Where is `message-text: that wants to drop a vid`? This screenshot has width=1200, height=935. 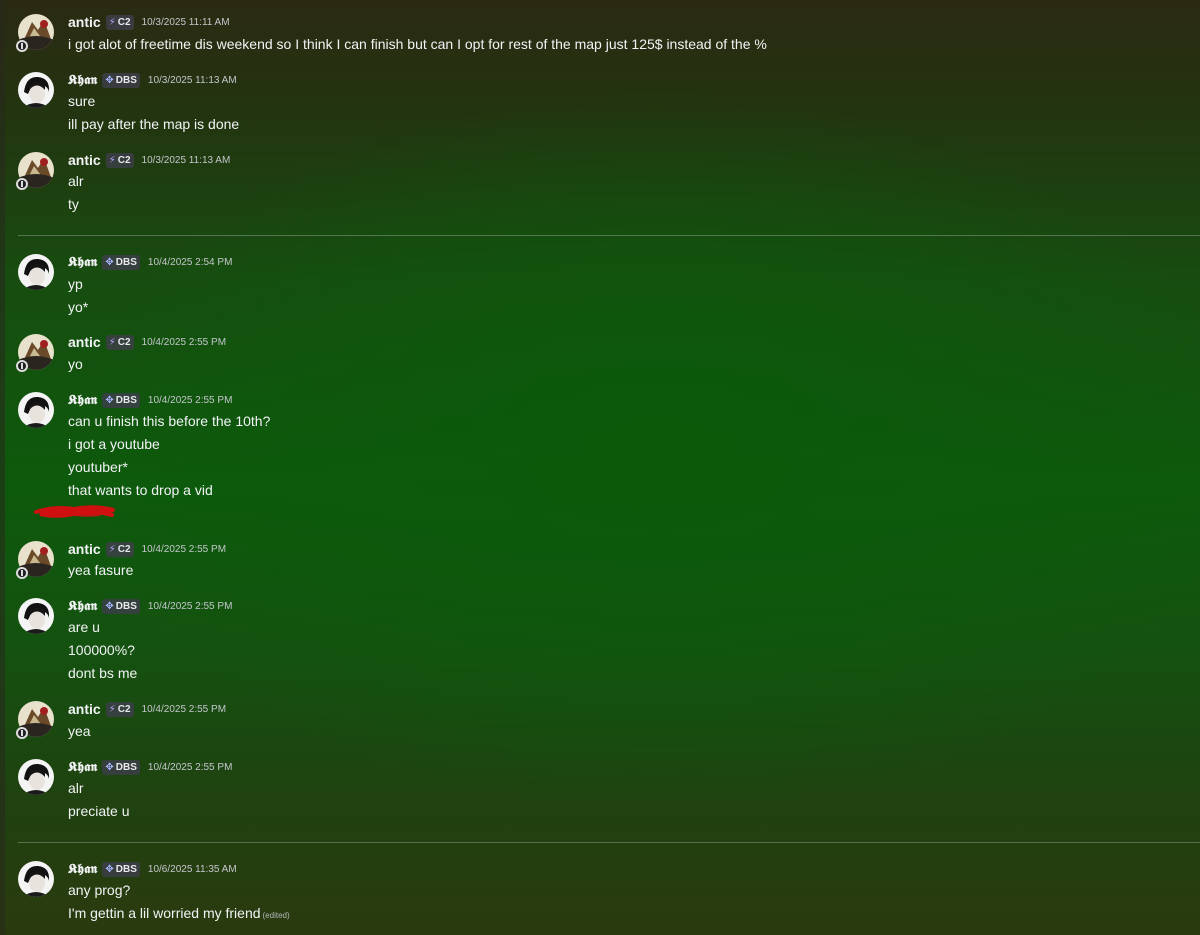
message-text: that wants to drop a vid is located at coordinates (140, 490).